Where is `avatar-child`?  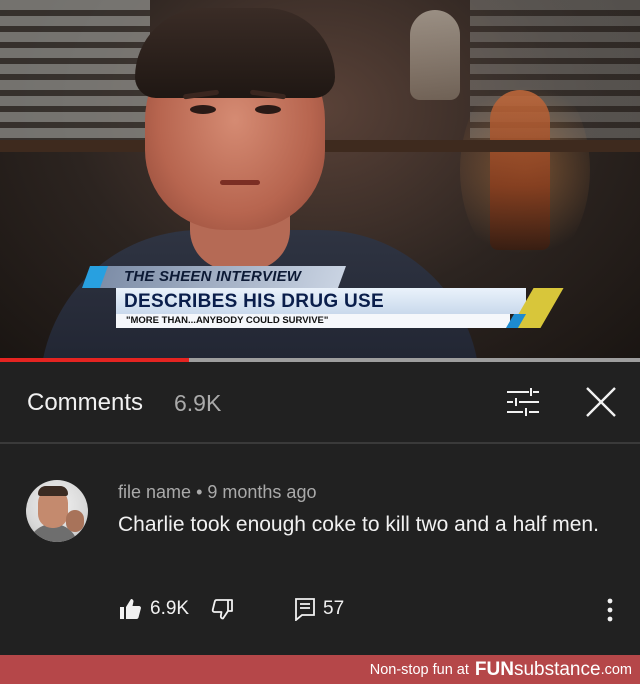 avatar-child is located at coordinates (75, 521).